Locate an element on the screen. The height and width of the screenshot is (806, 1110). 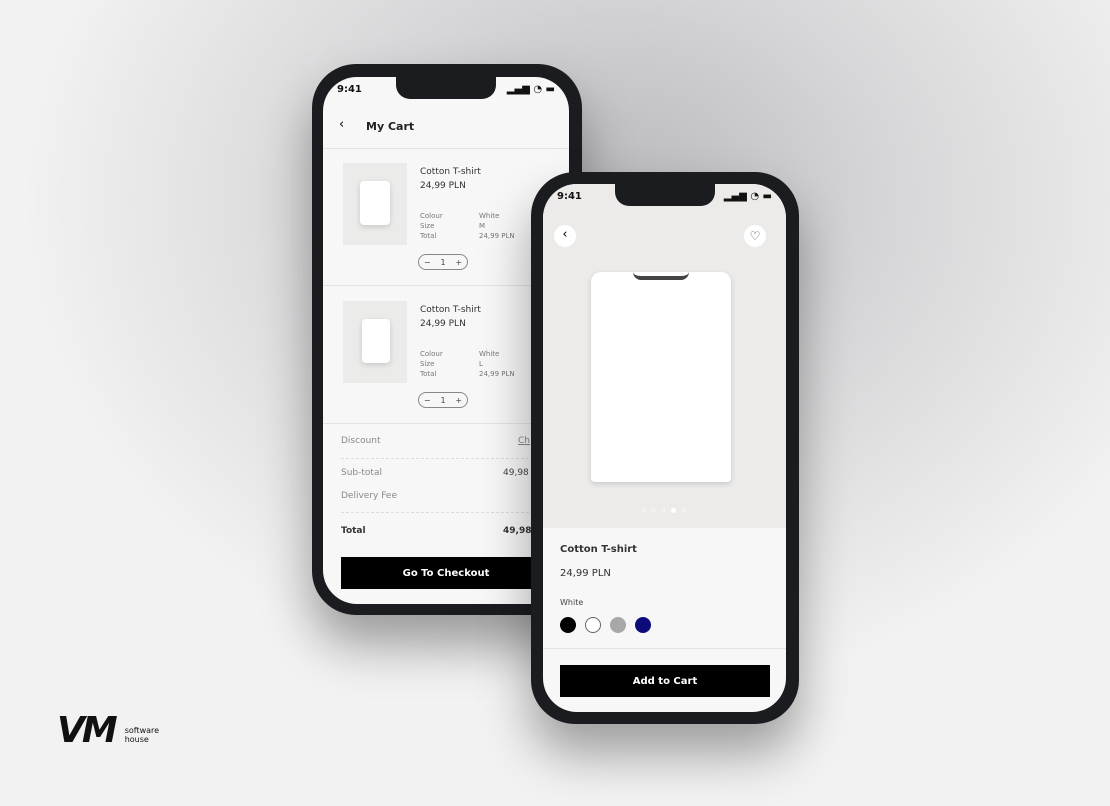
total-value: 49,98 is located at coordinates (517, 531).